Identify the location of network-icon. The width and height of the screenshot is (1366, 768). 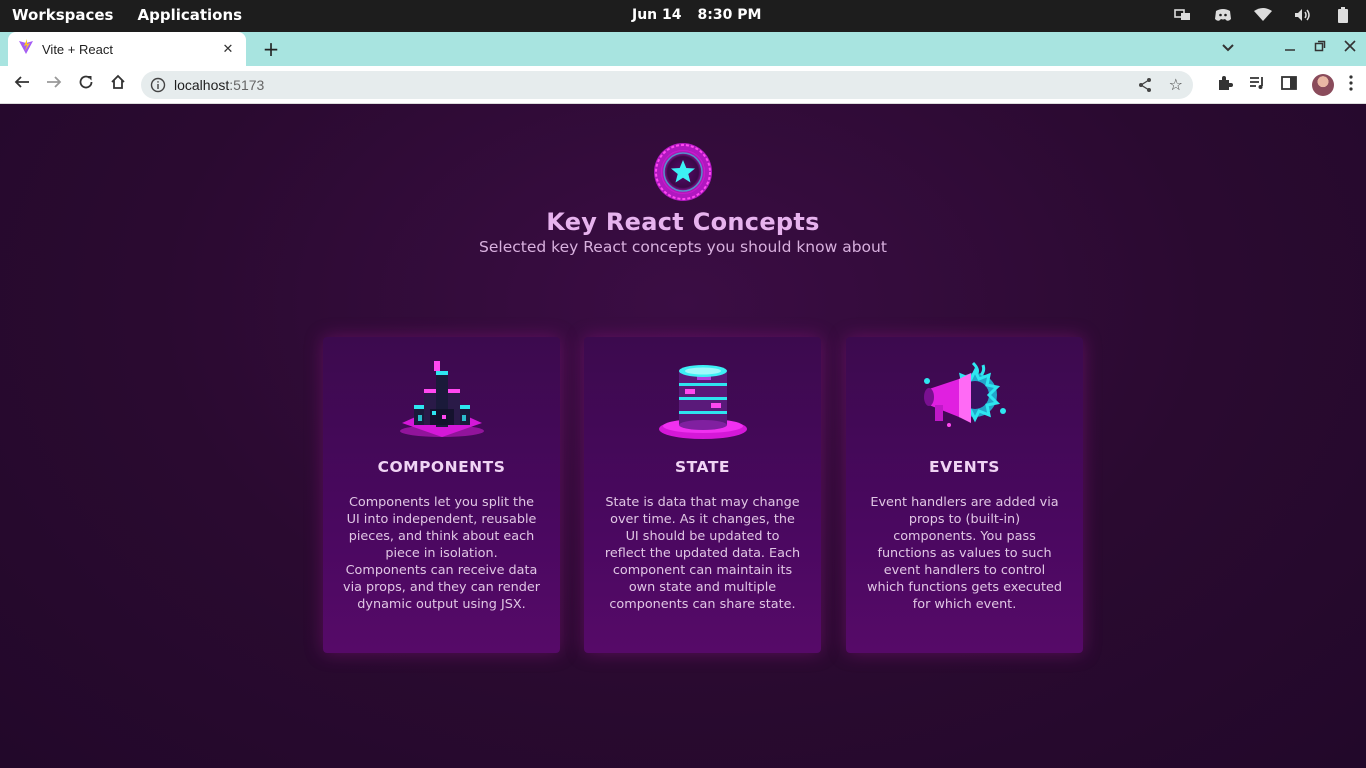
(1183, 15).